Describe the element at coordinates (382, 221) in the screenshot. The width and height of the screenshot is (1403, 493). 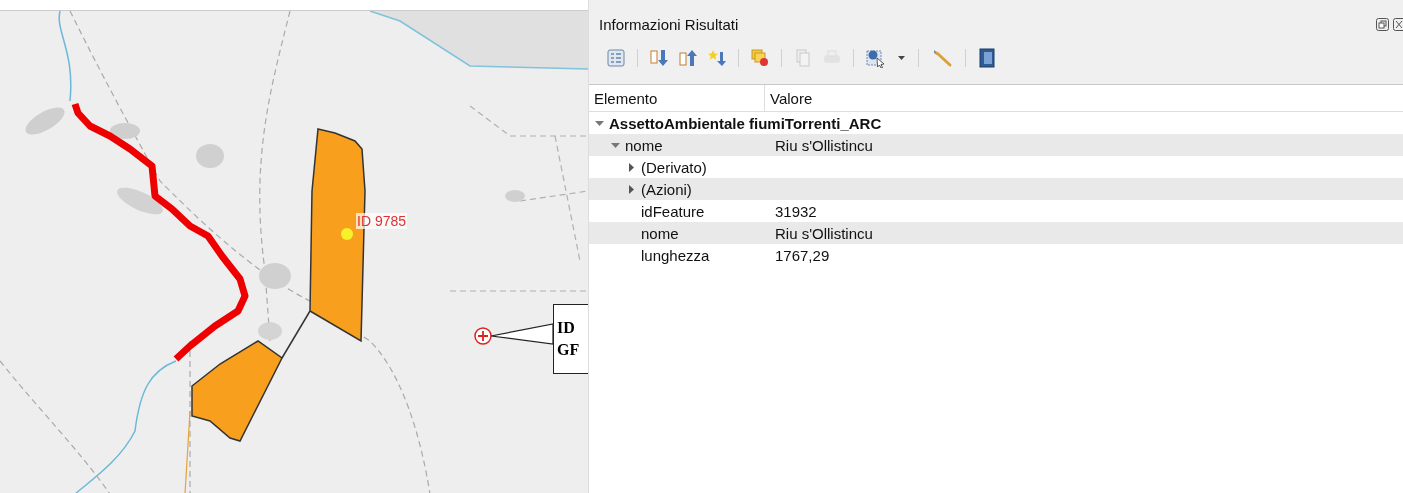
I see `feature-label: ID 9785` at that location.